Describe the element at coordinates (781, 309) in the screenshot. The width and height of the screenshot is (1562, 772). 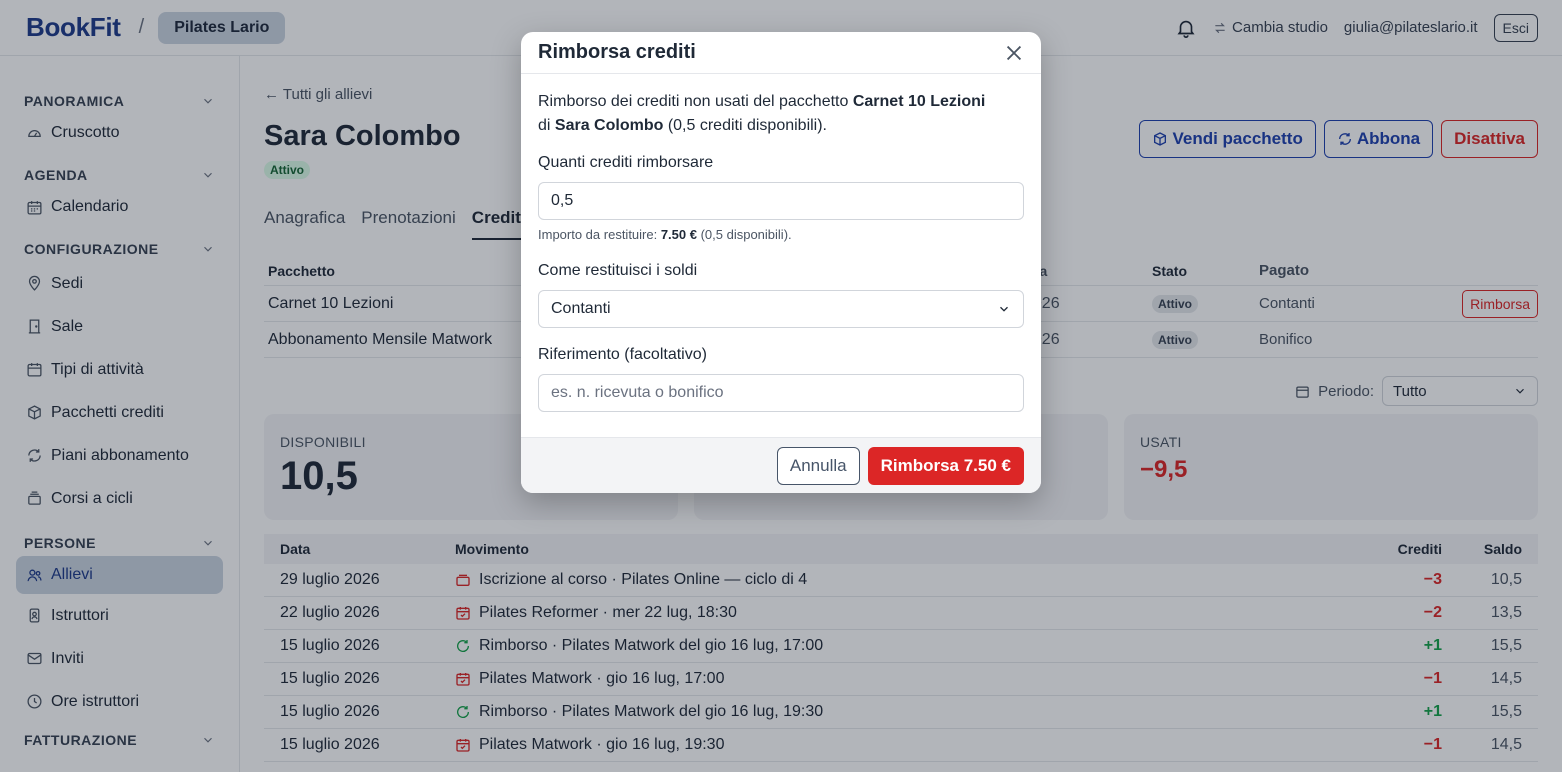
I see `method-select: Contanti` at that location.